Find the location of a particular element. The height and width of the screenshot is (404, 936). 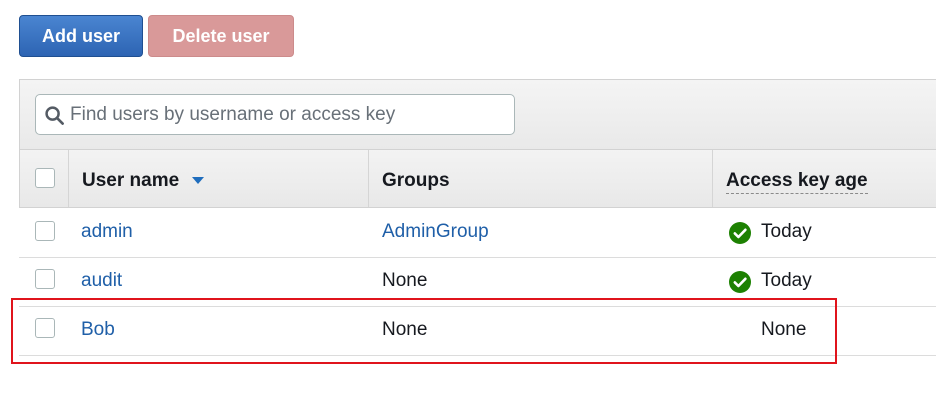

groups-value: None is located at coordinates (405, 280).